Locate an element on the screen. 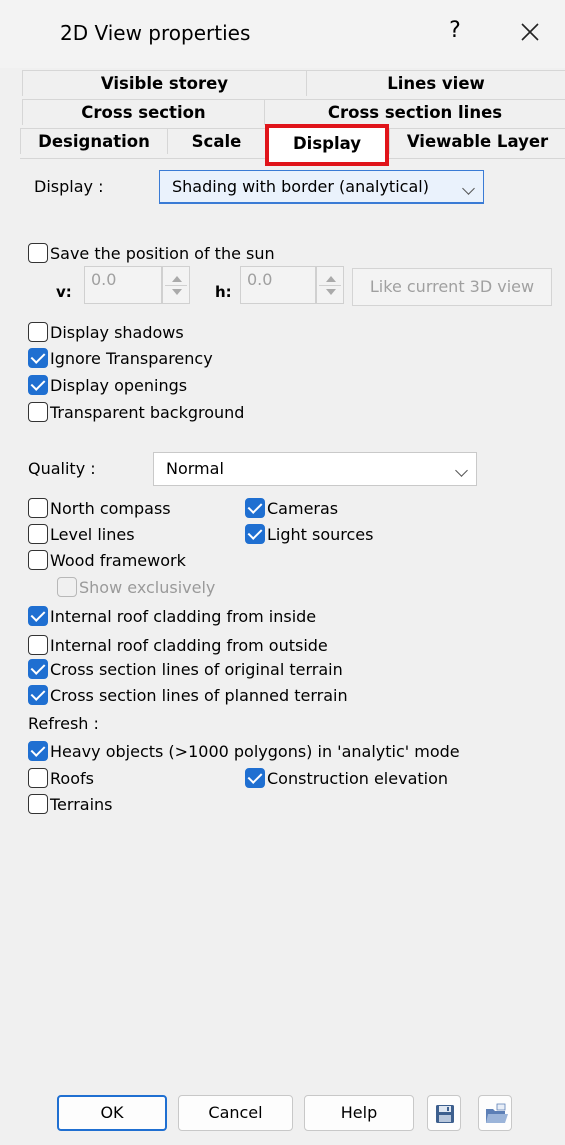  roofs-label: Roofs is located at coordinates (72, 778).